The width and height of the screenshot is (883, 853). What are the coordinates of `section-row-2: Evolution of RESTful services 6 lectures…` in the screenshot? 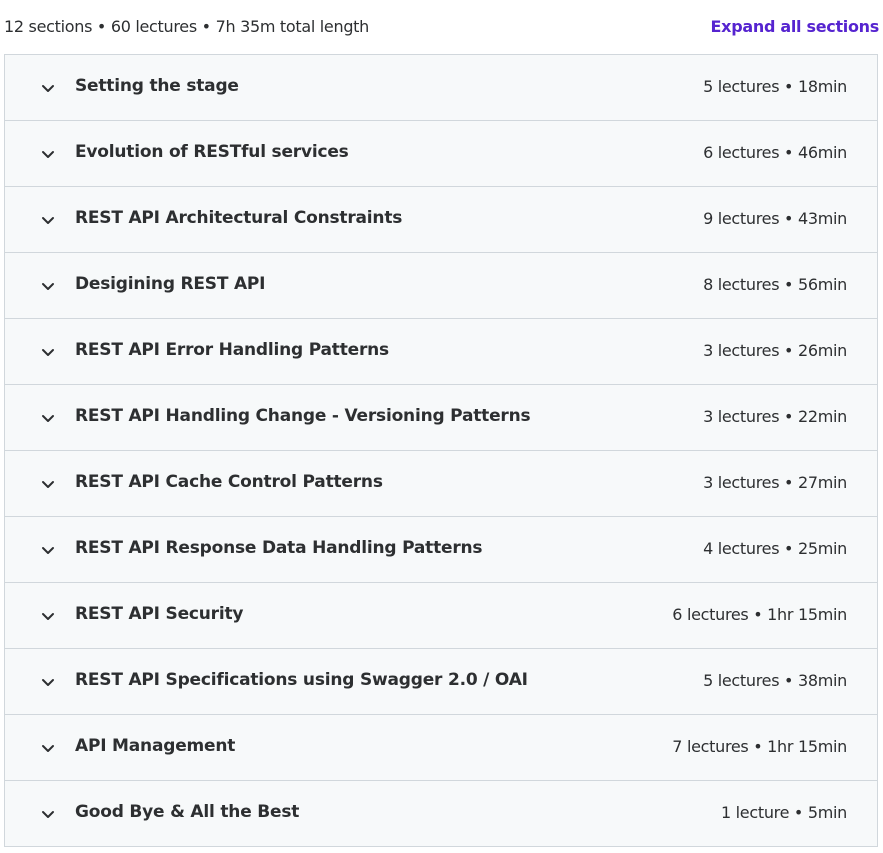 It's located at (441, 154).